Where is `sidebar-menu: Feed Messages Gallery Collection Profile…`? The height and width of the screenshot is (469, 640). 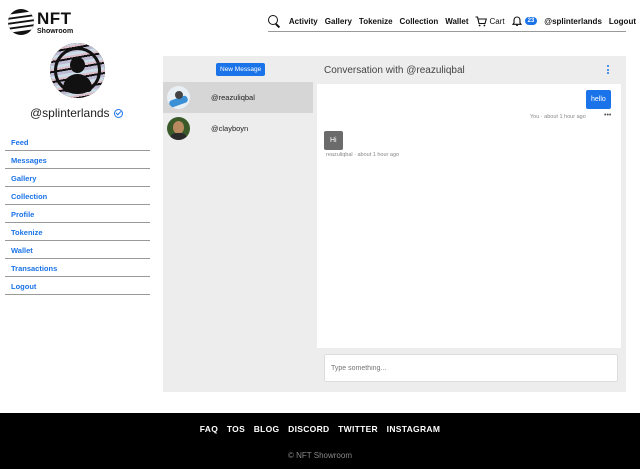 sidebar-menu: Feed Messages Gallery Collection Profile… is located at coordinates (77, 214).